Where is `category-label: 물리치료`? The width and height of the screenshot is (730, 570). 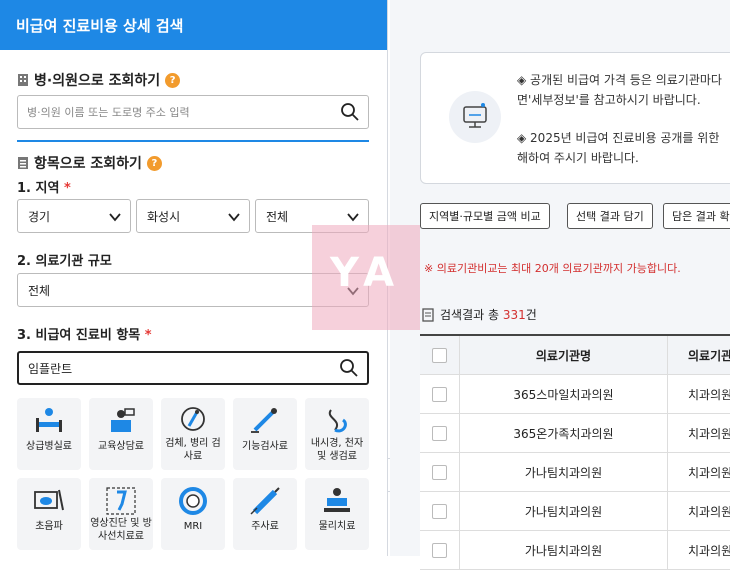 category-label: 물리치료 is located at coordinates (337, 526).